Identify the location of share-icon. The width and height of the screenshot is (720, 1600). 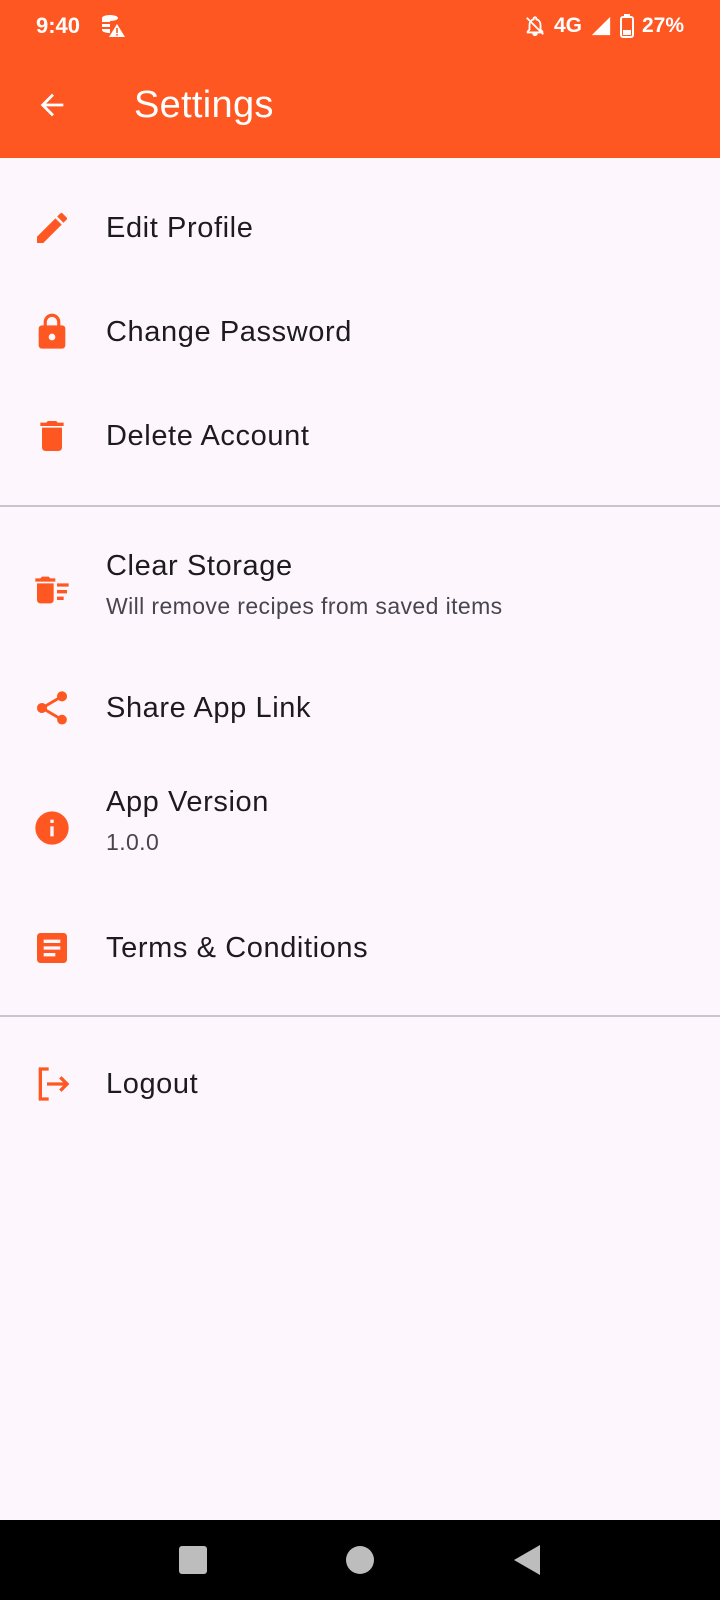
(52, 708).